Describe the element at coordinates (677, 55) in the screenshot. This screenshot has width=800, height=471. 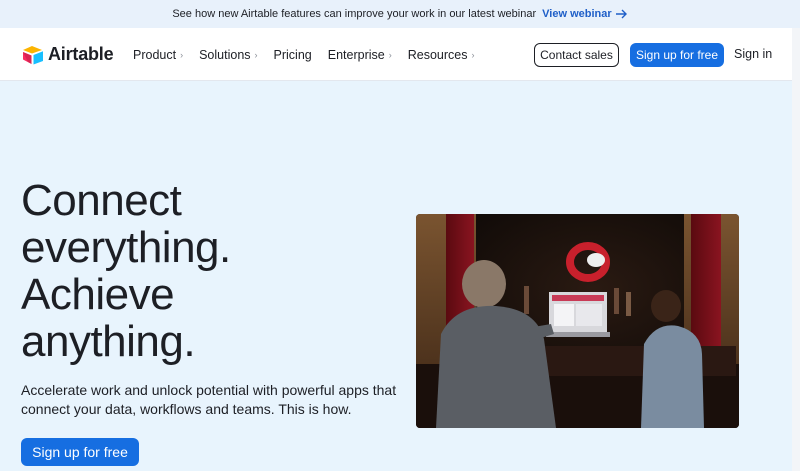
I see `nav-signup-button: Sign up for free` at that location.